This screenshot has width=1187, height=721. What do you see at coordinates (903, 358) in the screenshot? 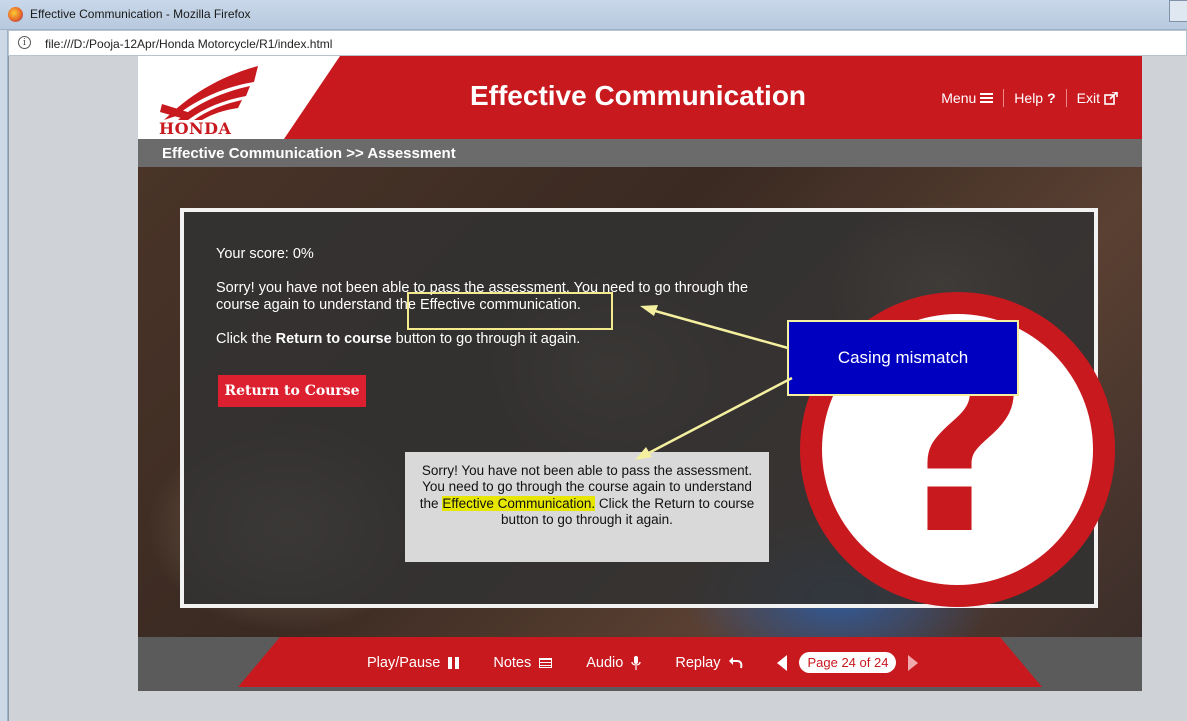
I see `annotation-callout: Casing mismatch` at bounding box center [903, 358].